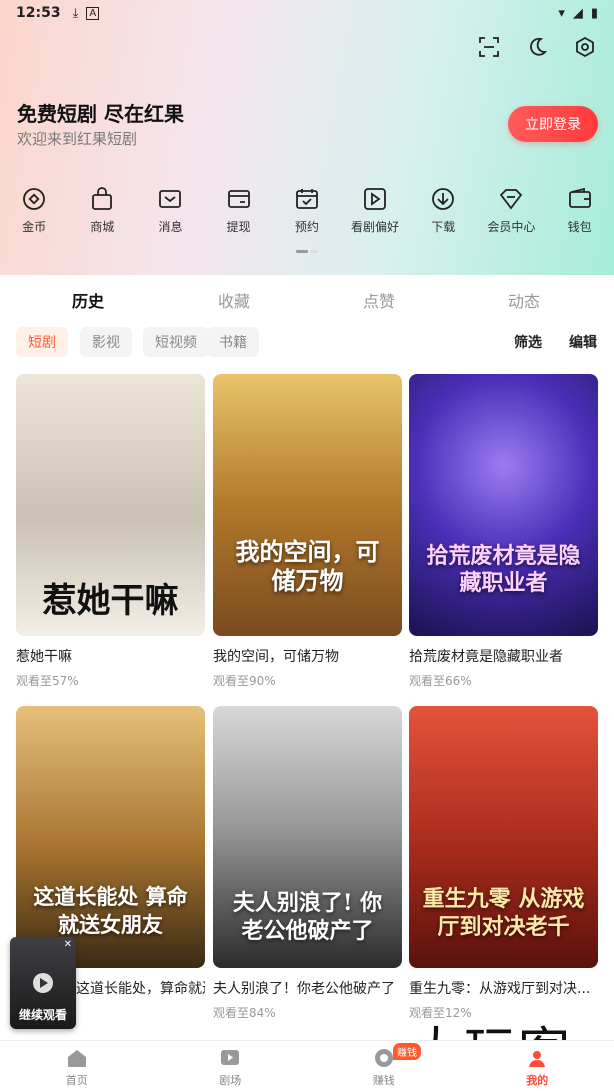  What do you see at coordinates (577, 13) in the screenshot?
I see `signal-icon: ◢` at bounding box center [577, 13].